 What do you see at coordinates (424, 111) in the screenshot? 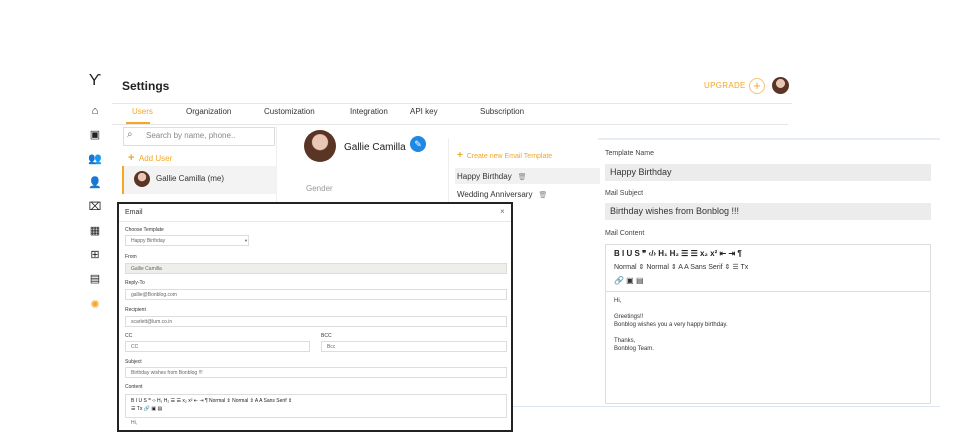
I see `tab-api-key: API key` at bounding box center [424, 111].